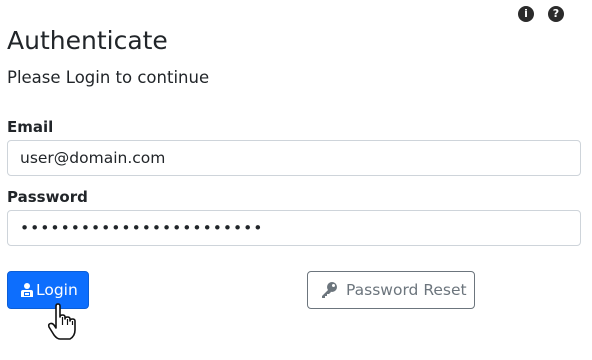 The height and width of the screenshot is (360, 592). I want to click on page-title: Authenticate, so click(87, 40).